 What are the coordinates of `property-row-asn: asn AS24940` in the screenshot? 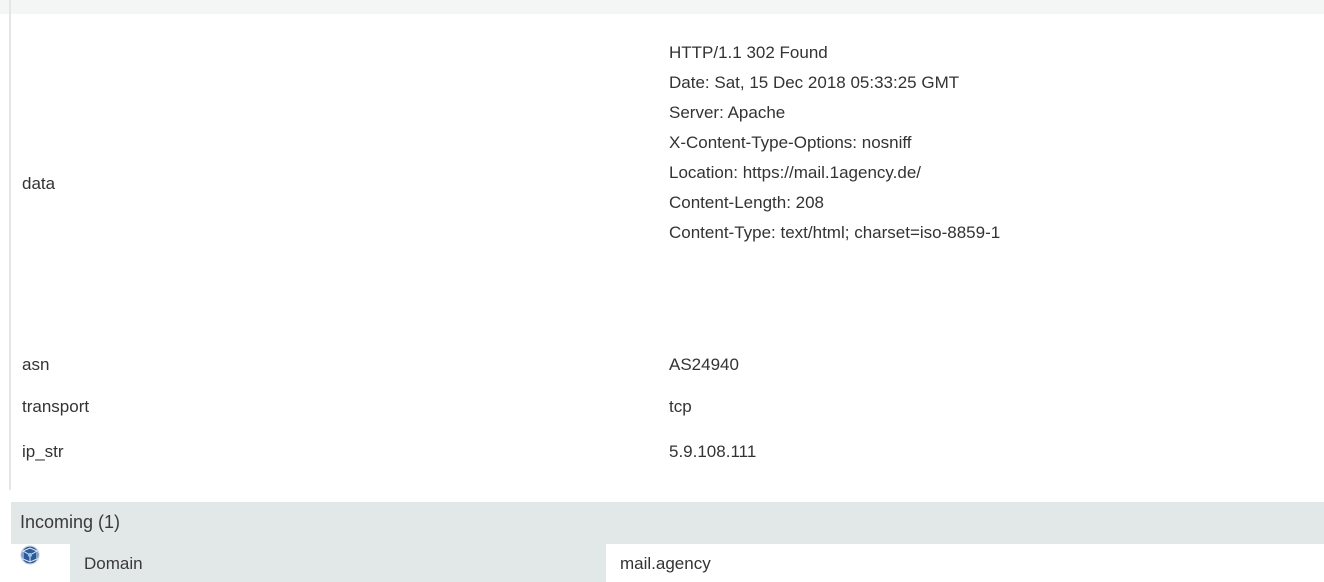 It's located at (667, 365).